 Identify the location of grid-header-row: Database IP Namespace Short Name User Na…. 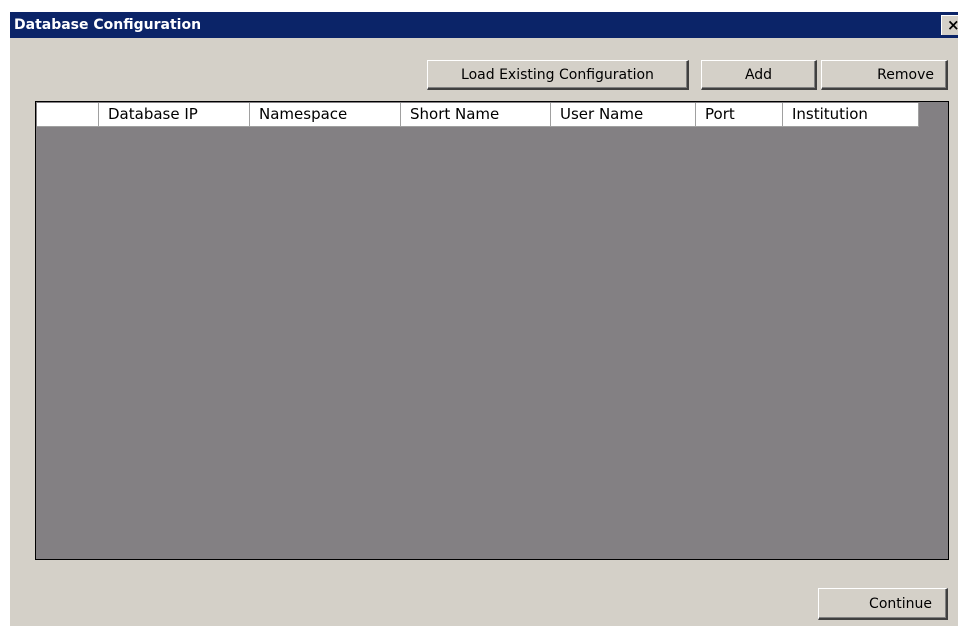
(478, 115).